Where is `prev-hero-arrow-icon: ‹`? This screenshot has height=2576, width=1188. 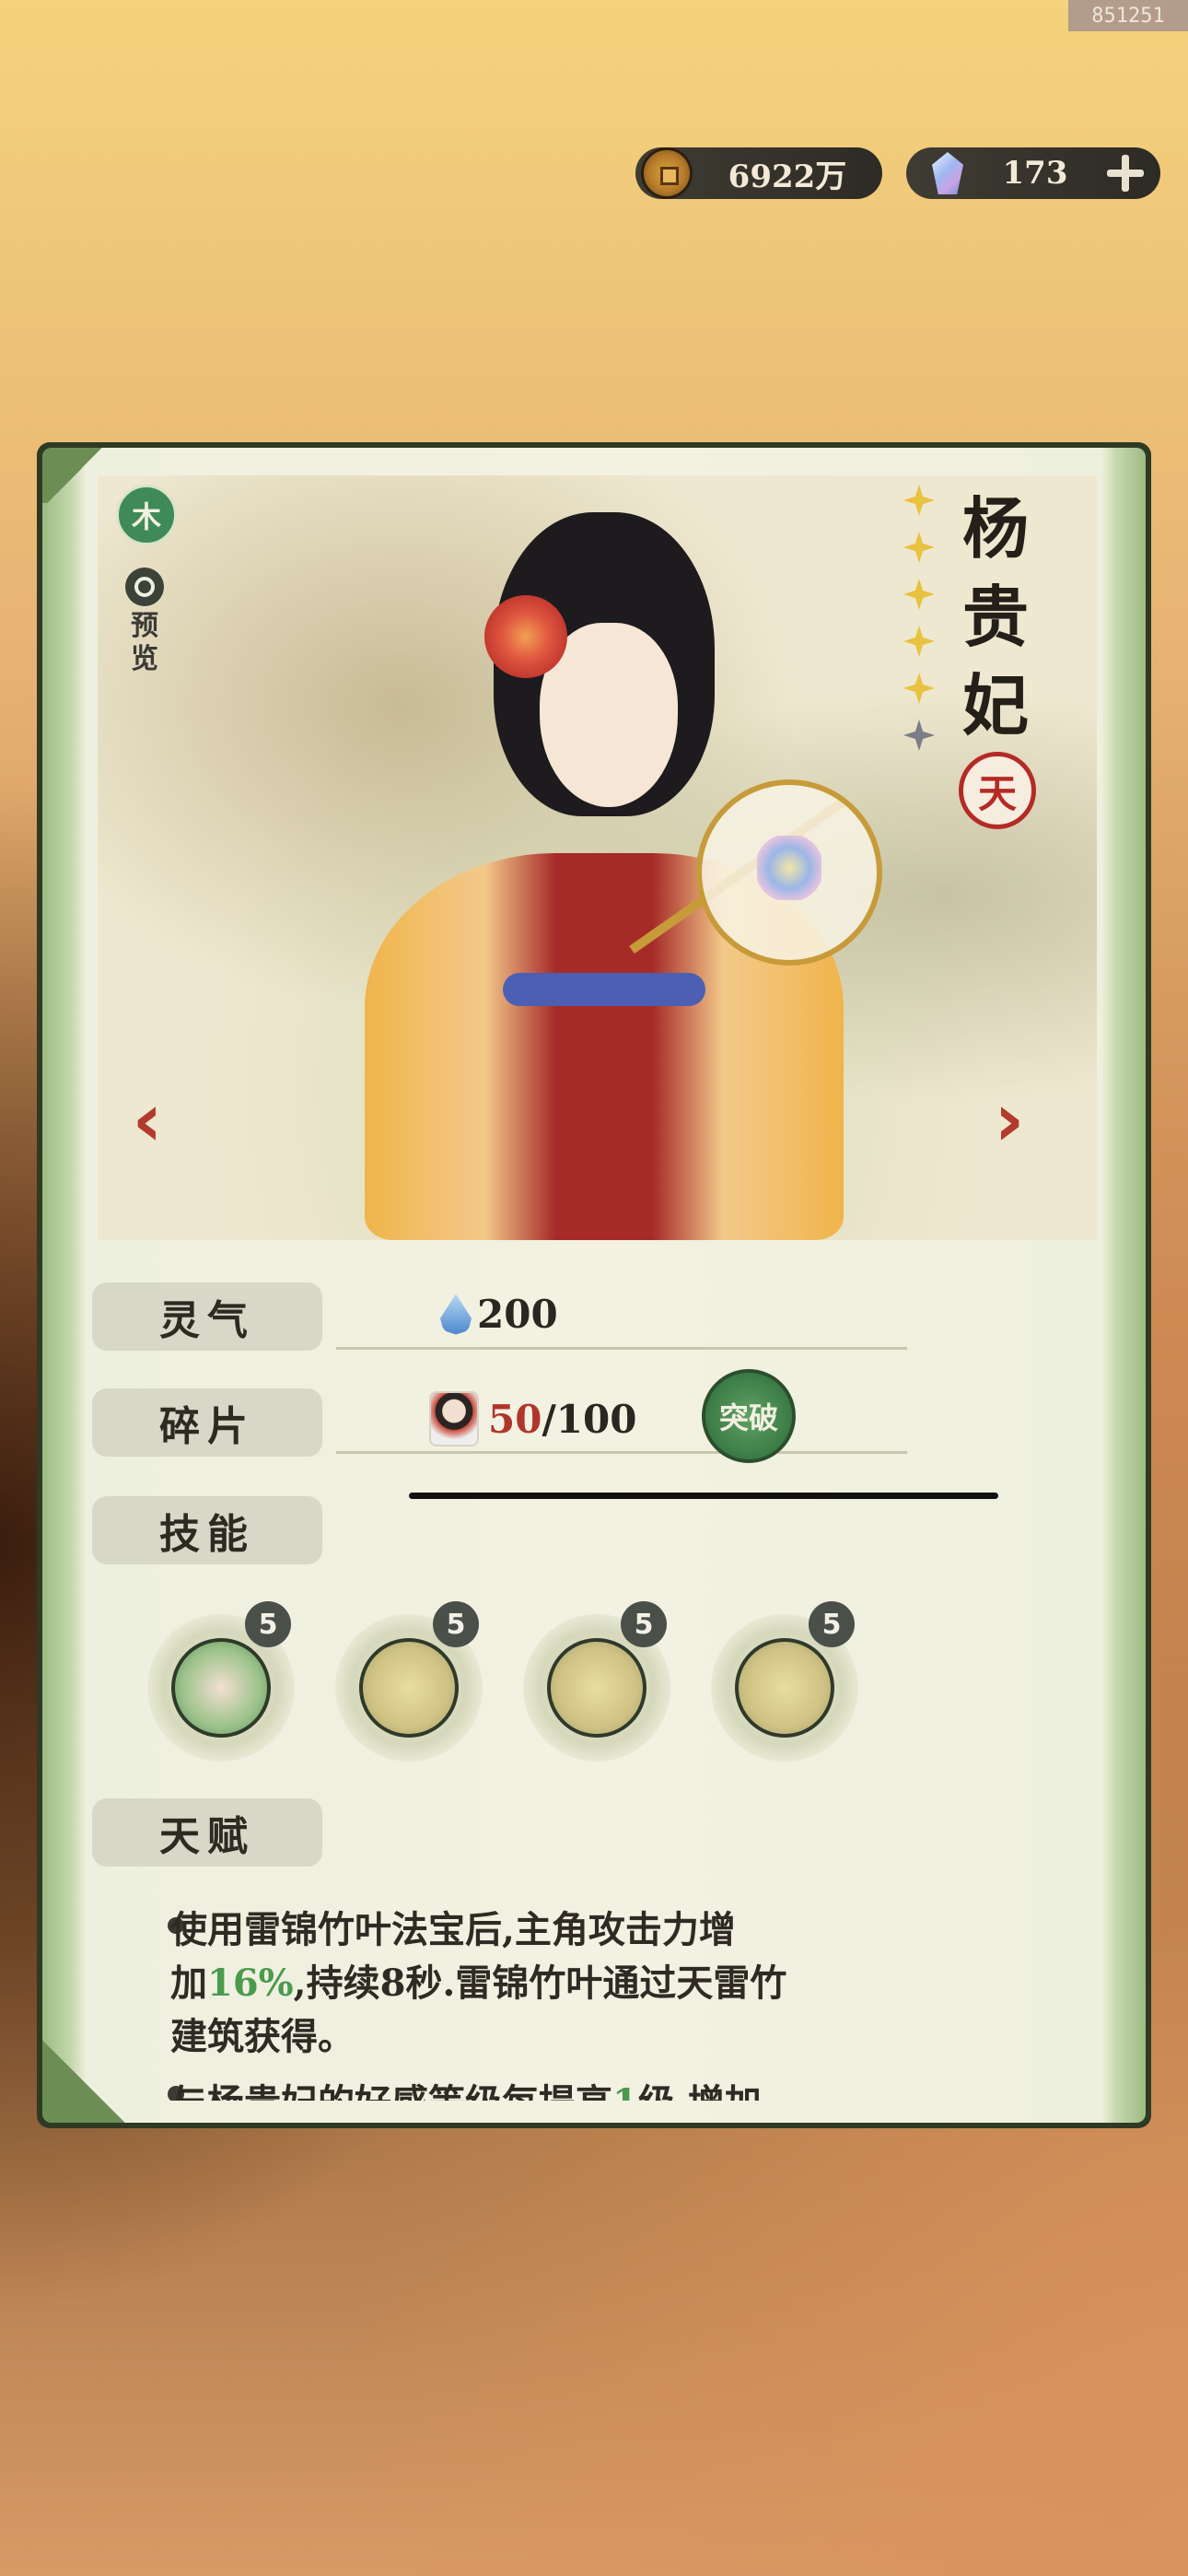
prev-hero-arrow-icon: ‹ is located at coordinates (147, 1120).